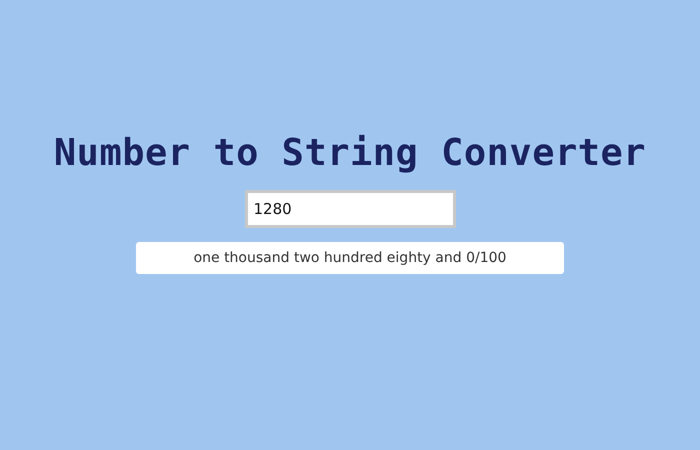 The image size is (700, 450). What do you see at coordinates (350, 153) in the screenshot?
I see `page-title: Number to String Converter` at bounding box center [350, 153].